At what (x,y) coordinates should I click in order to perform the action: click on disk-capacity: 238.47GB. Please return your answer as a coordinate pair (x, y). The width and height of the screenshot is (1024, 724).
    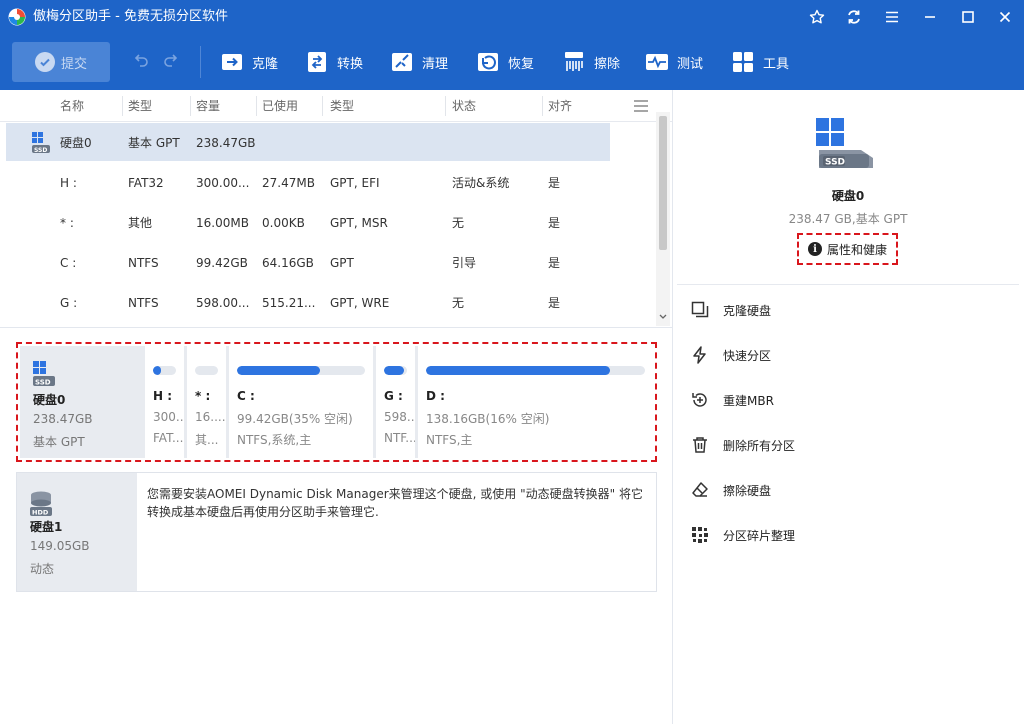
    Looking at the image, I should click on (226, 143).